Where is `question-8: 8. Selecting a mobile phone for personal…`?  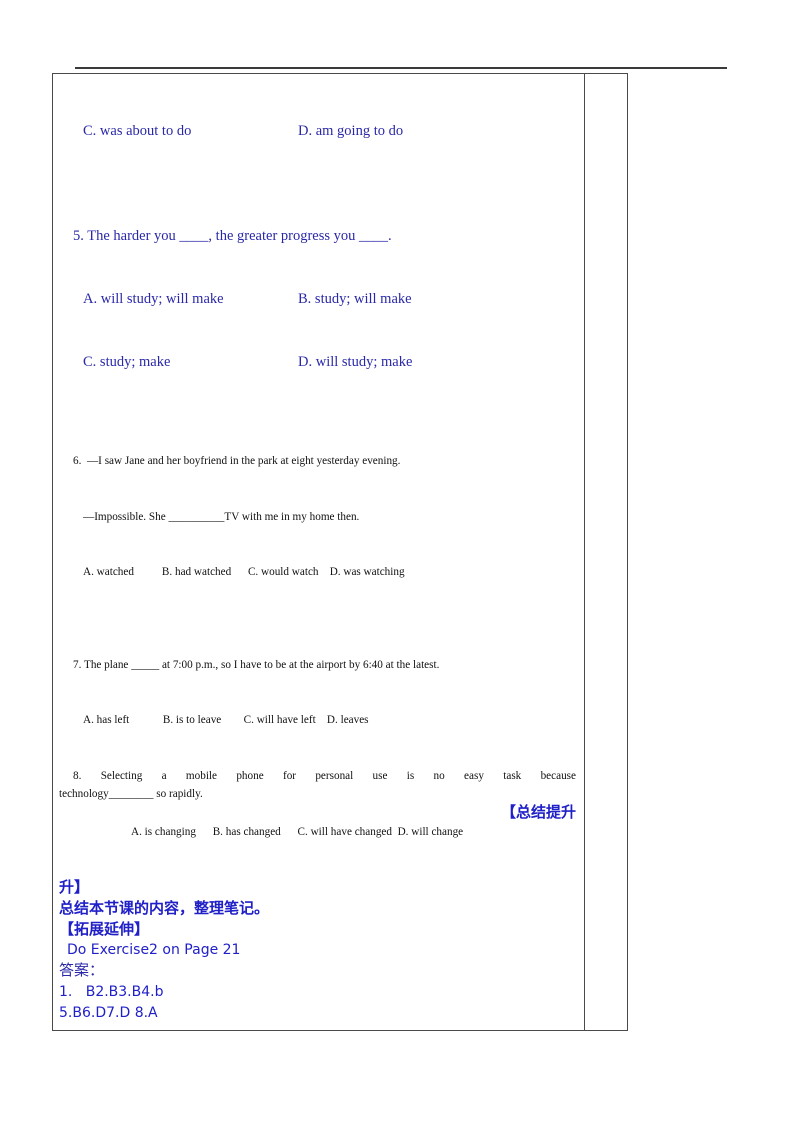
question-8: 8. Selecting a mobile phone for personal… is located at coordinates (318, 822).